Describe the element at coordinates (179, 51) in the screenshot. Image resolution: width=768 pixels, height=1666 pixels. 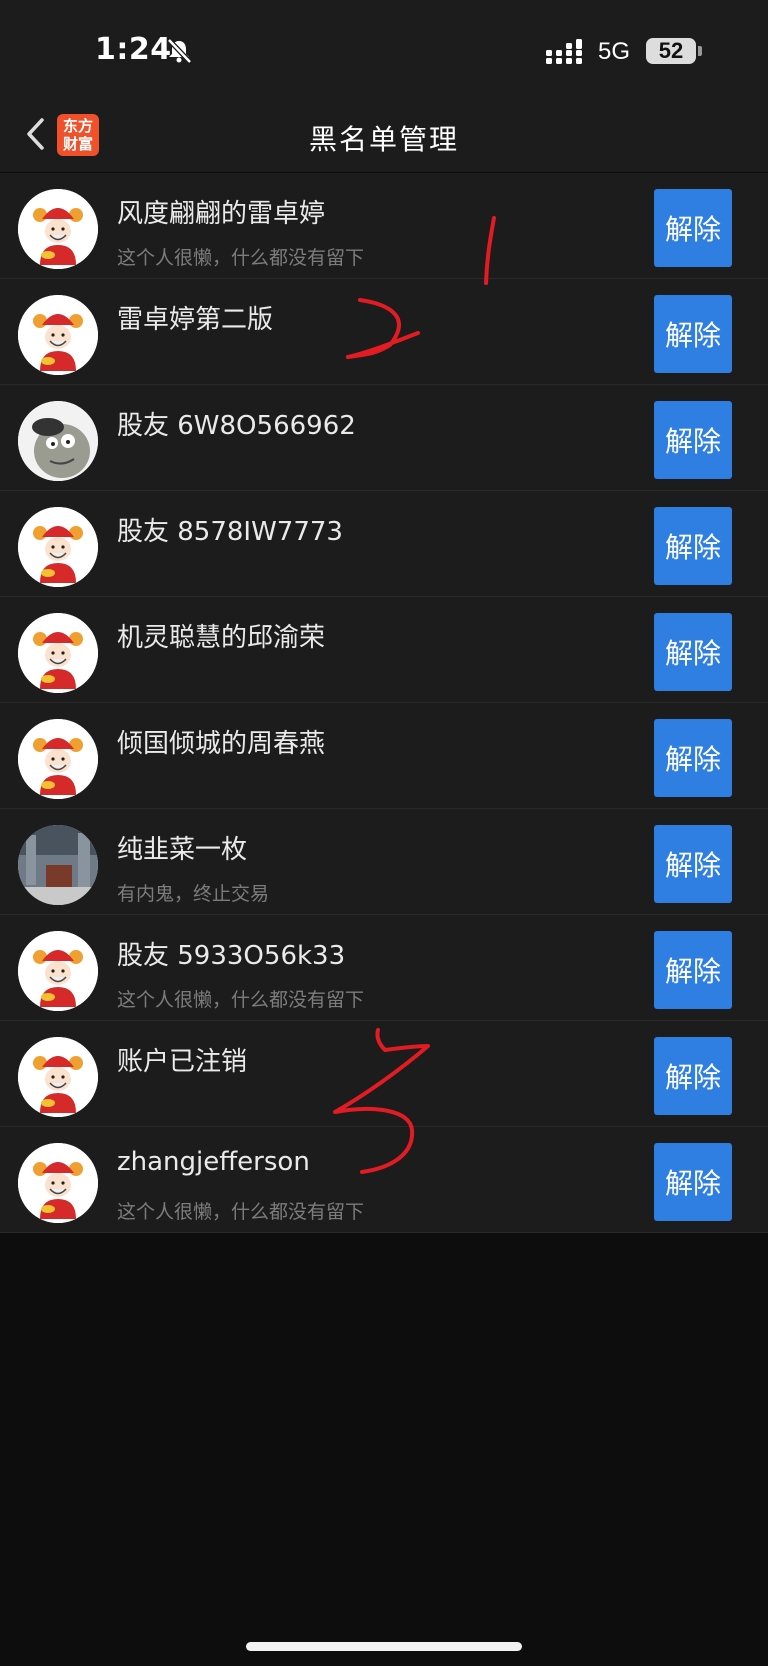
I see `bell-muted-icon` at that location.